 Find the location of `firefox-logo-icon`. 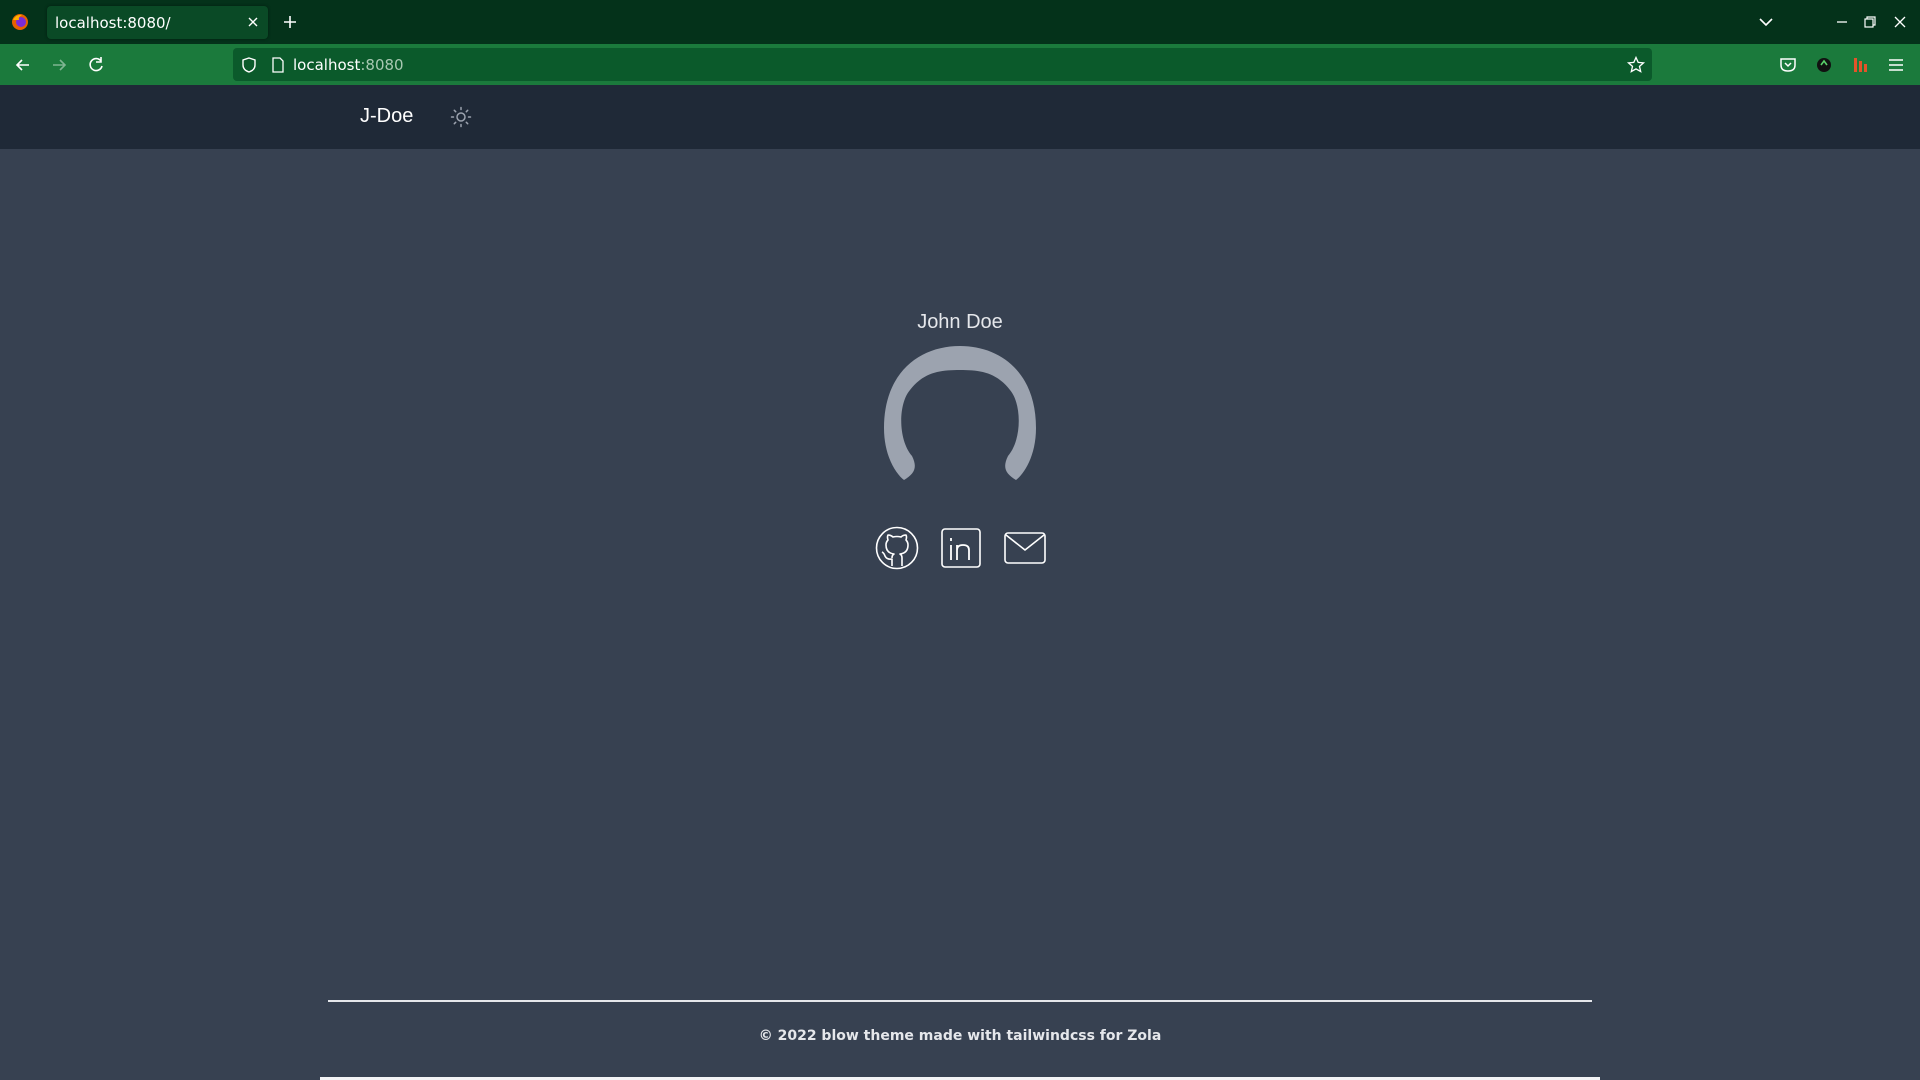

firefox-logo-icon is located at coordinates (20, 22).